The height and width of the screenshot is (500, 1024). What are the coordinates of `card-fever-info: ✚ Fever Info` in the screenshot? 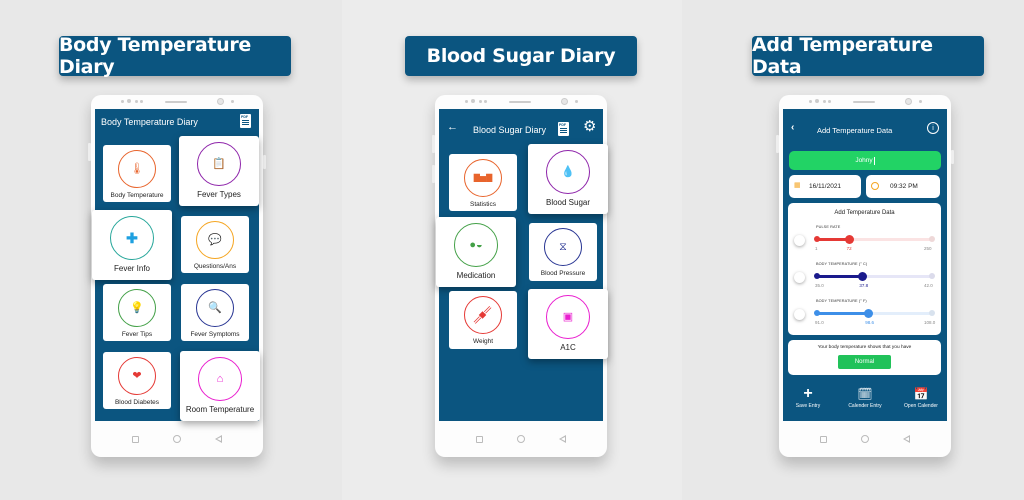 It's located at (132, 245).